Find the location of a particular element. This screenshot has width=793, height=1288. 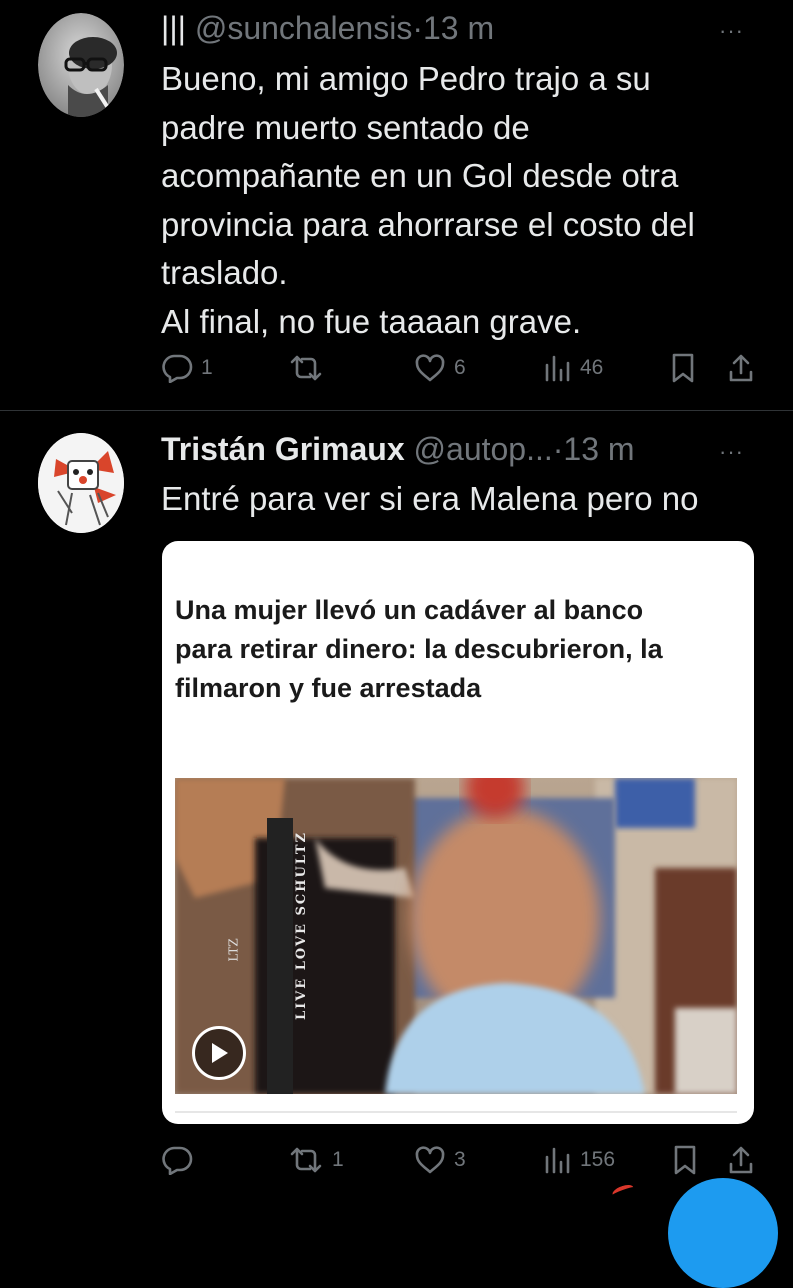

like-button: 6 is located at coordinates (440, 368).